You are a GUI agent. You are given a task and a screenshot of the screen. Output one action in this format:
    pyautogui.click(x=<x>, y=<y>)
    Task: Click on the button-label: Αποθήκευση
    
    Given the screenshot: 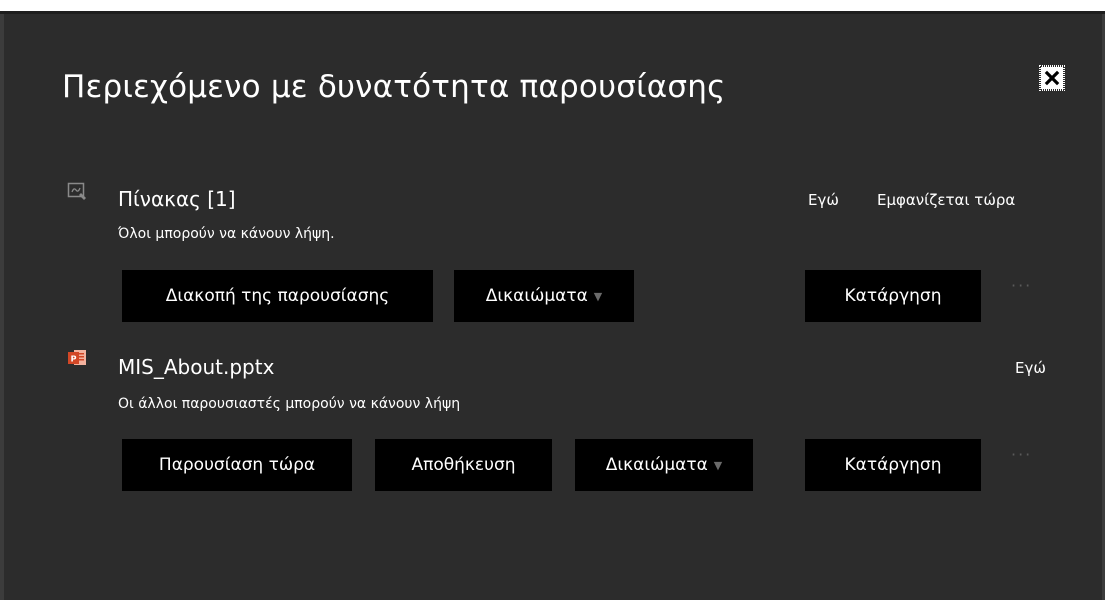 What is the action you would take?
    pyautogui.click(x=463, y=465)
    